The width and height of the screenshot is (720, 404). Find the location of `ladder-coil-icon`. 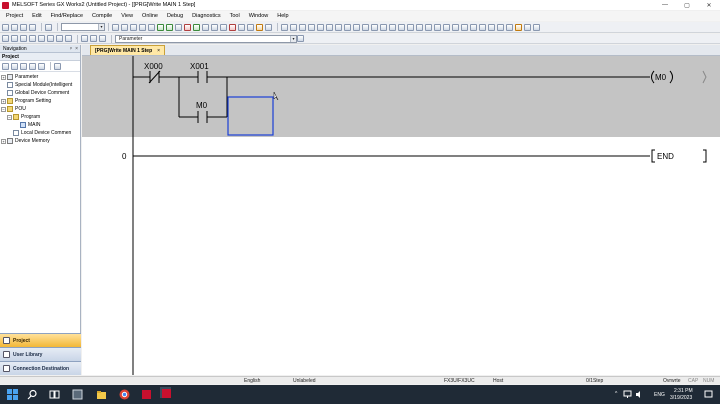

ladder-coil-icon is located at coordinates (320, 27).